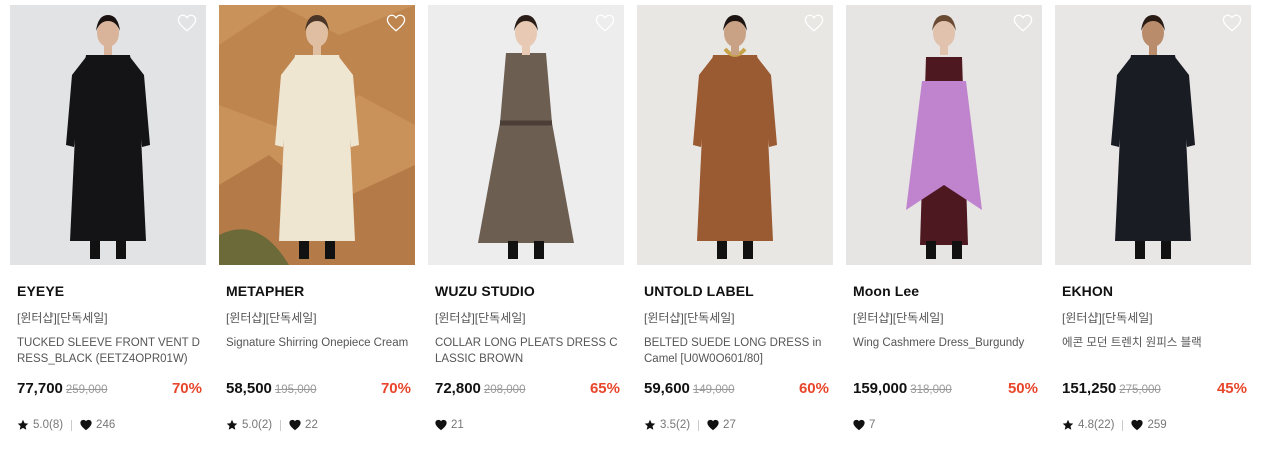  Describe the element at coordinates (1156, 291) in the screenshot. I see `brand-name: EKHON` at that location.